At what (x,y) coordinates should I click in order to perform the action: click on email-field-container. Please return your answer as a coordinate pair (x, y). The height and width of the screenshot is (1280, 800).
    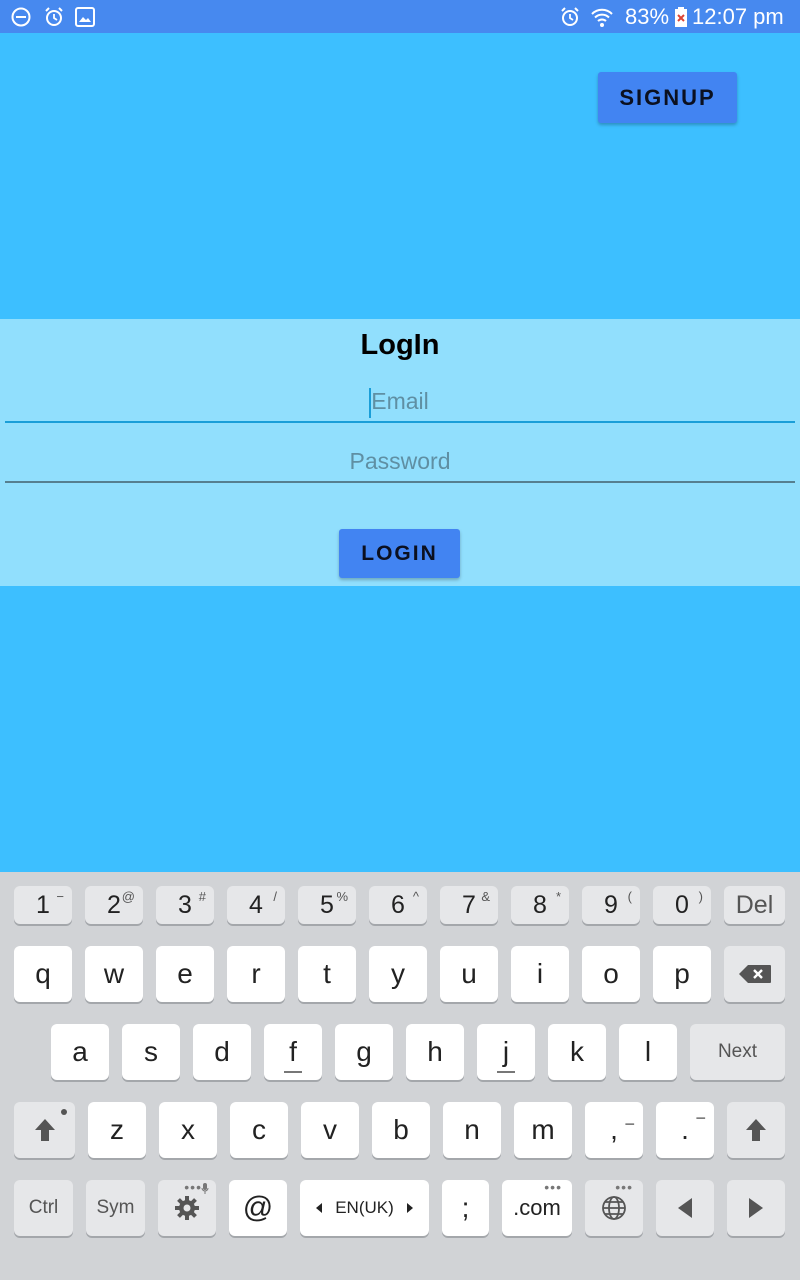
    Looking at the image, I should click on (400, 402).